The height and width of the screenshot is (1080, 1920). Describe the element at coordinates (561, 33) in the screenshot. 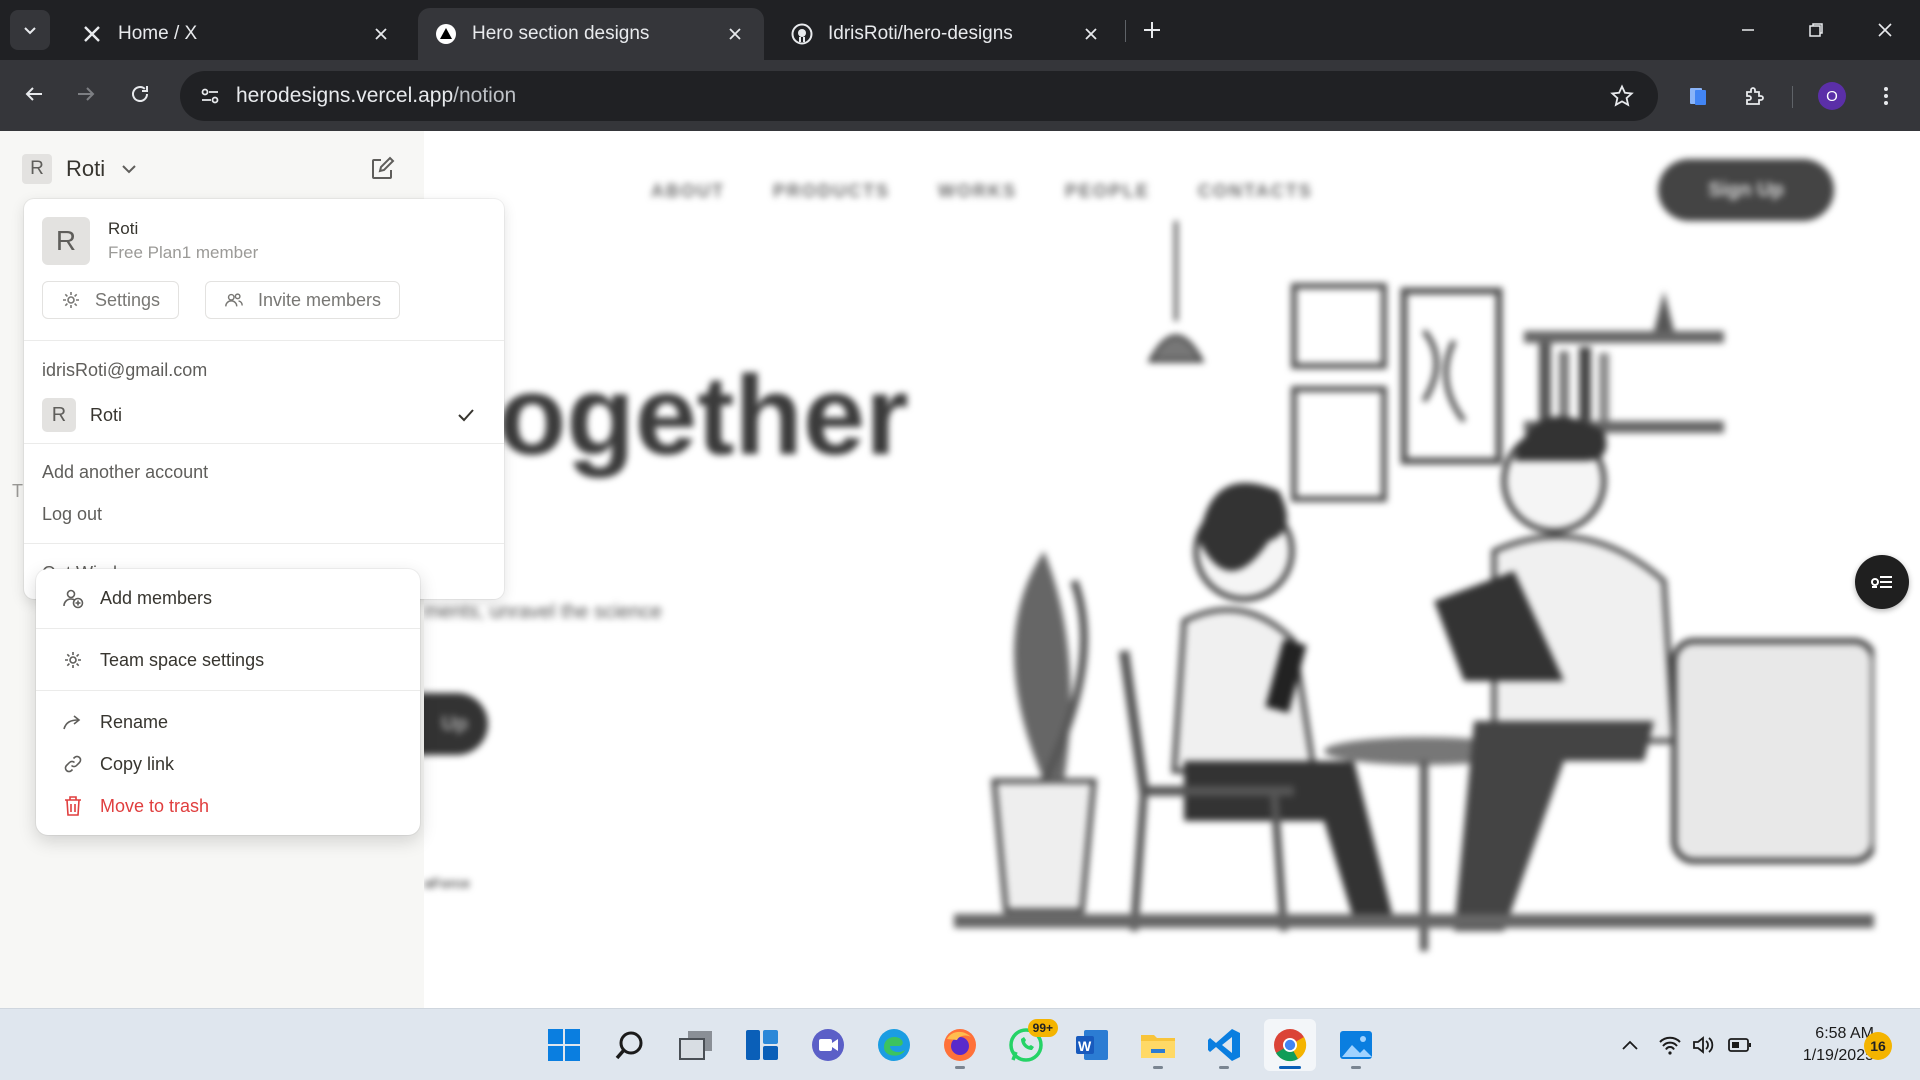

I see `tab-title: Hero section designs` at that location.